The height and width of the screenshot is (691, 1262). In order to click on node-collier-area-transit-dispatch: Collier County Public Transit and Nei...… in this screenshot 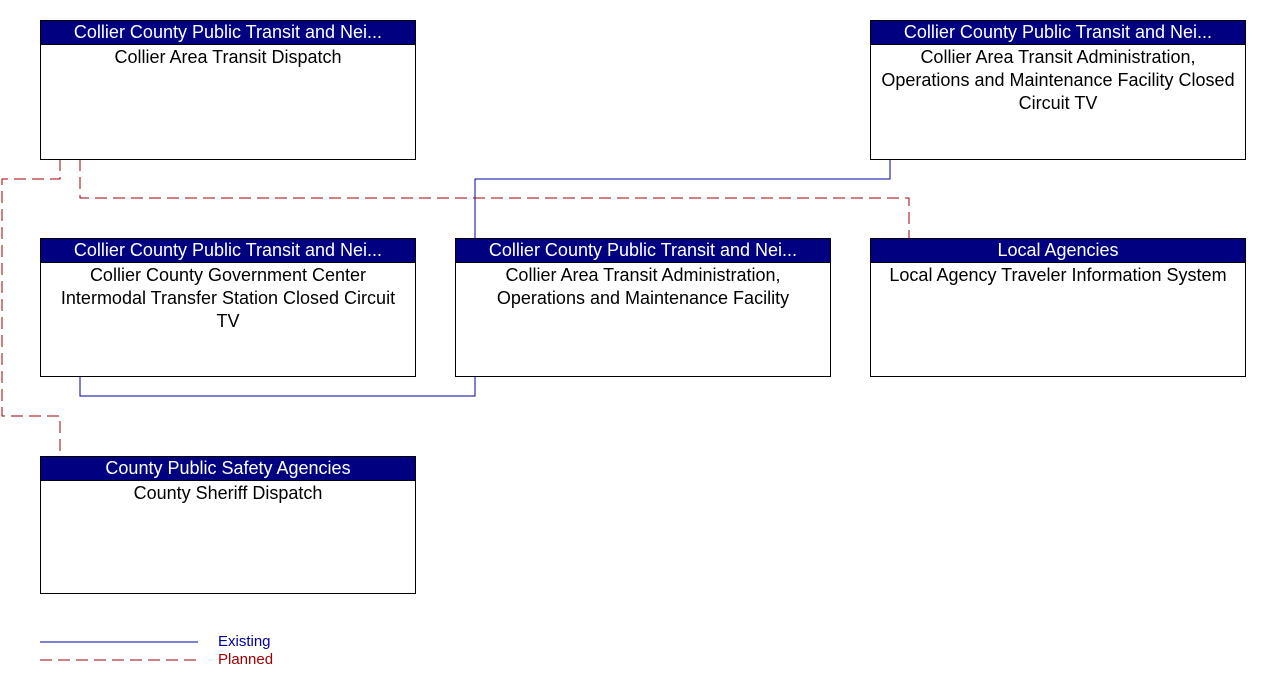, I will do `click(228, 90)`.